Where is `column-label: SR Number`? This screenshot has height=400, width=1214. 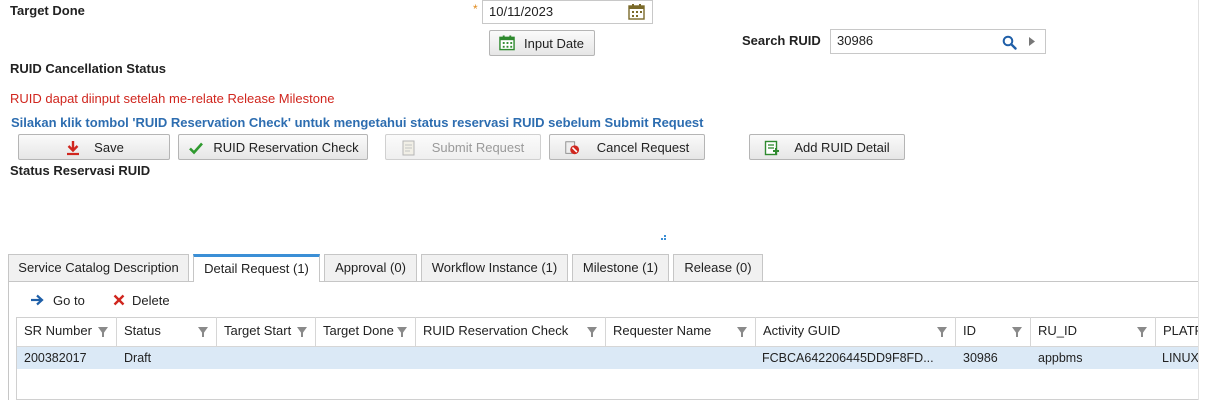
column-label: SR Number is located at coordinates (58, 330).